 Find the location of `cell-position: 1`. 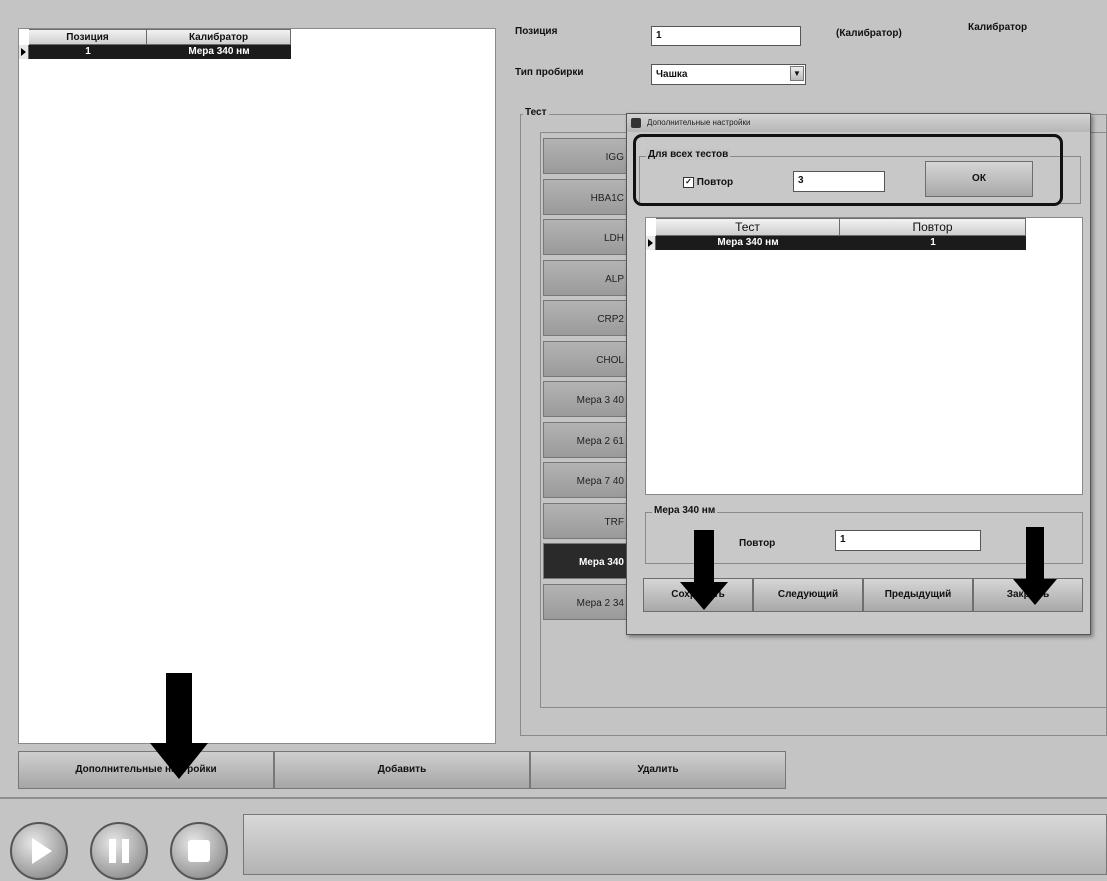

cell-position: 1 is located at coordinates (88, 52).